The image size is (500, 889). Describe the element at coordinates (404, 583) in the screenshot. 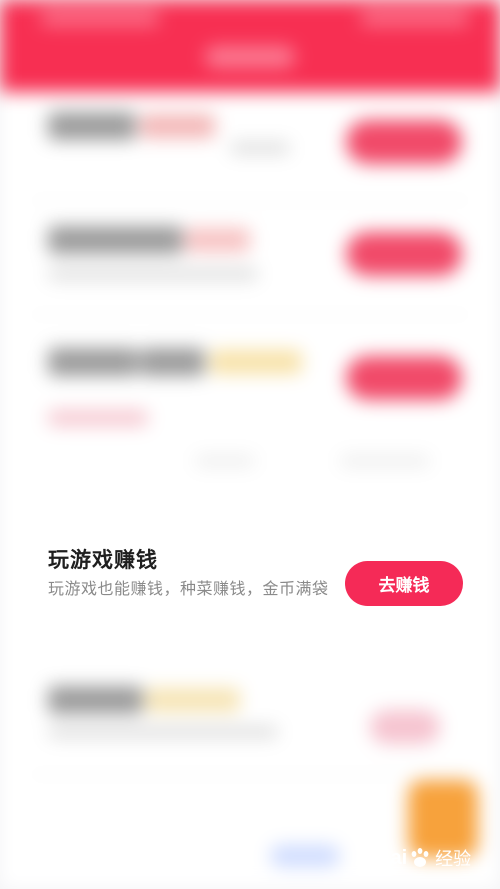

I see `go-earn-button: 去赚钱` at that location.